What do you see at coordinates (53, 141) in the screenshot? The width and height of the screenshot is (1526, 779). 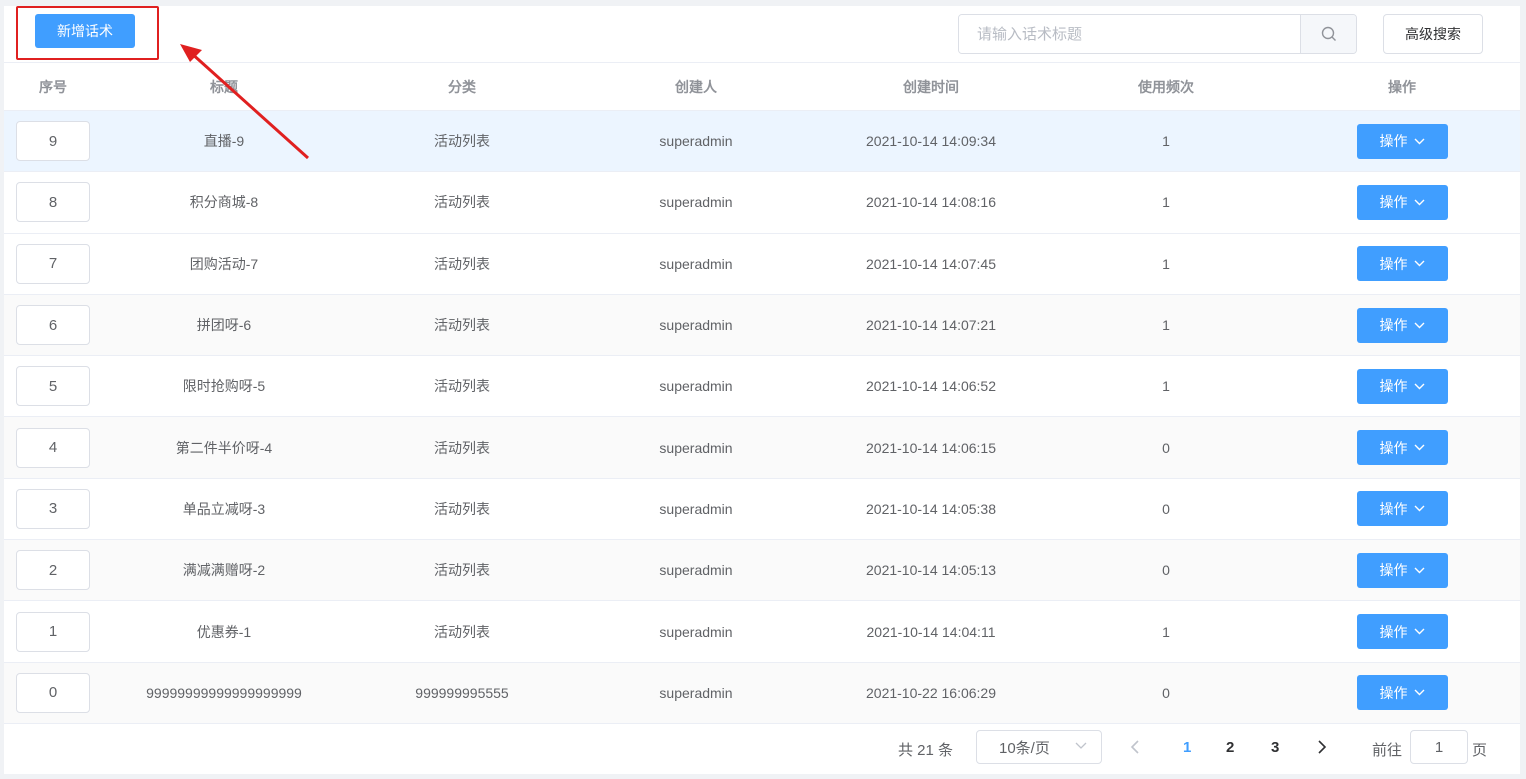 I see `seq-input: 9` at bounding box center [53, 141].